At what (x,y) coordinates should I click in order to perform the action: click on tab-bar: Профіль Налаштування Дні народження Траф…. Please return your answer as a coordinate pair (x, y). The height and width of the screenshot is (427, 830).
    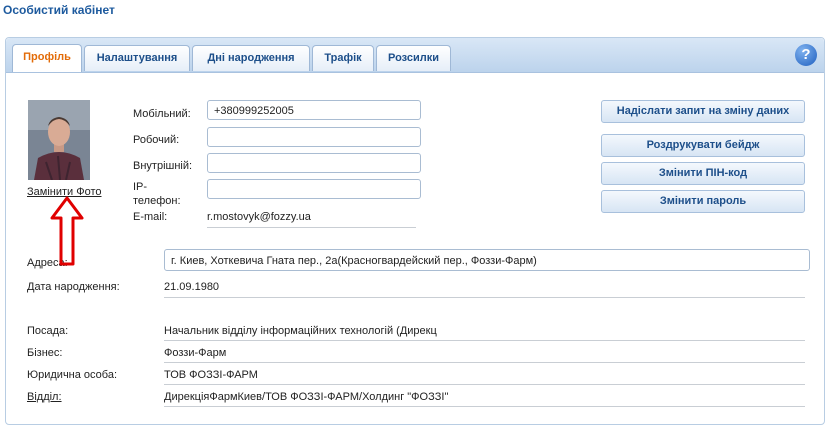
    Looking at the image, I should click on (415, 55).